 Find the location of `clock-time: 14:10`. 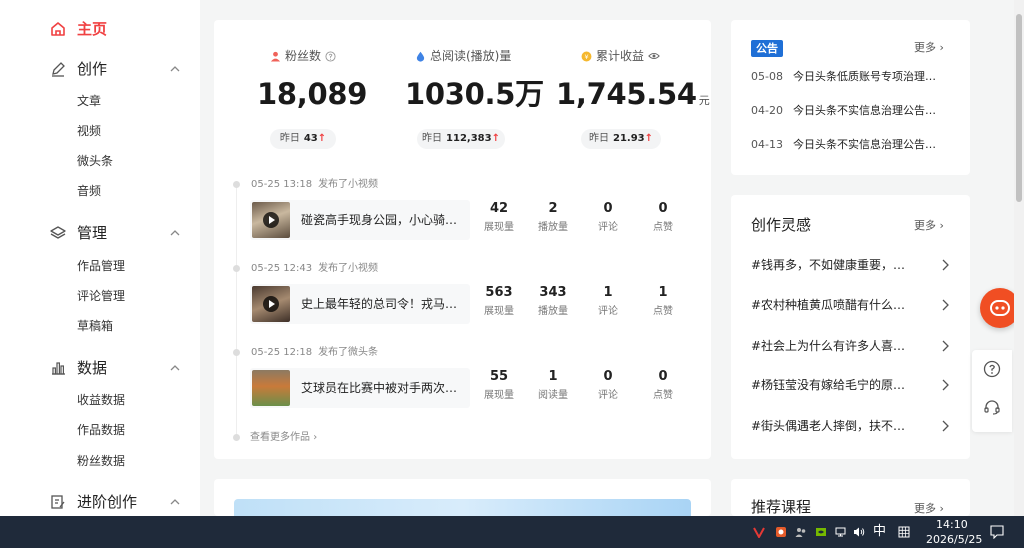

clock-time: 14:10 is located at coordinates (952, 525).